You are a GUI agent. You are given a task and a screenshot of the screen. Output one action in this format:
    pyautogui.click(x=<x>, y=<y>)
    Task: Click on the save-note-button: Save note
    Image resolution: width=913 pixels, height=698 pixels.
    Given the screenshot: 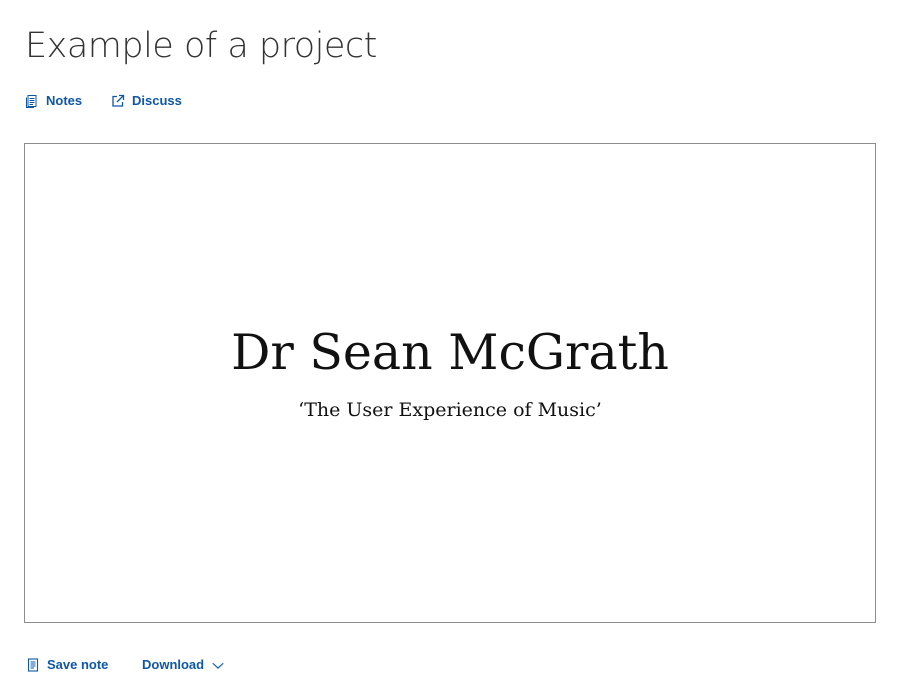 What is the action you would take?
    pyautogui.click(x=67, y=664)
    